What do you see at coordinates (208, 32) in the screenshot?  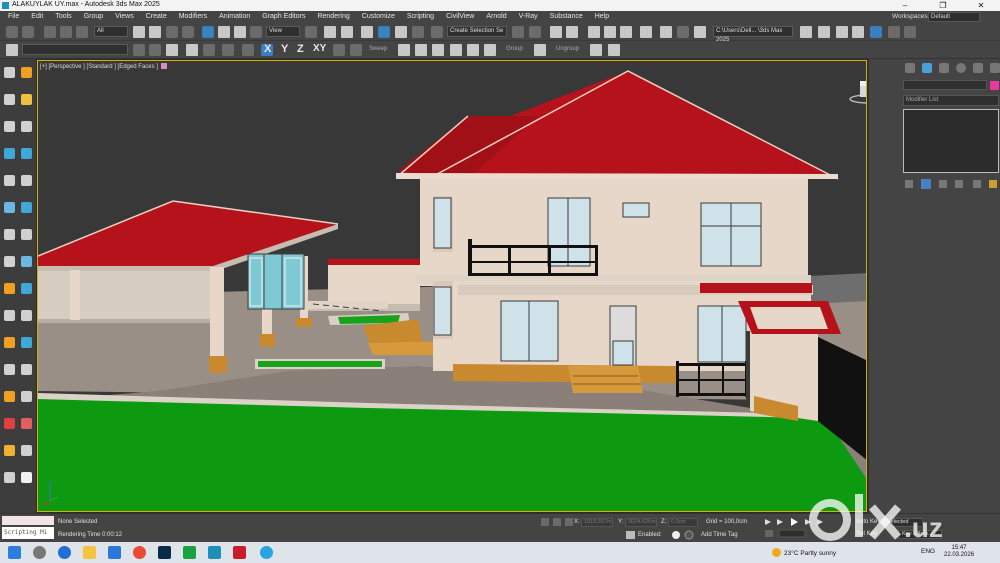 I see `select-move-icon` at bounding box center [208, 32].